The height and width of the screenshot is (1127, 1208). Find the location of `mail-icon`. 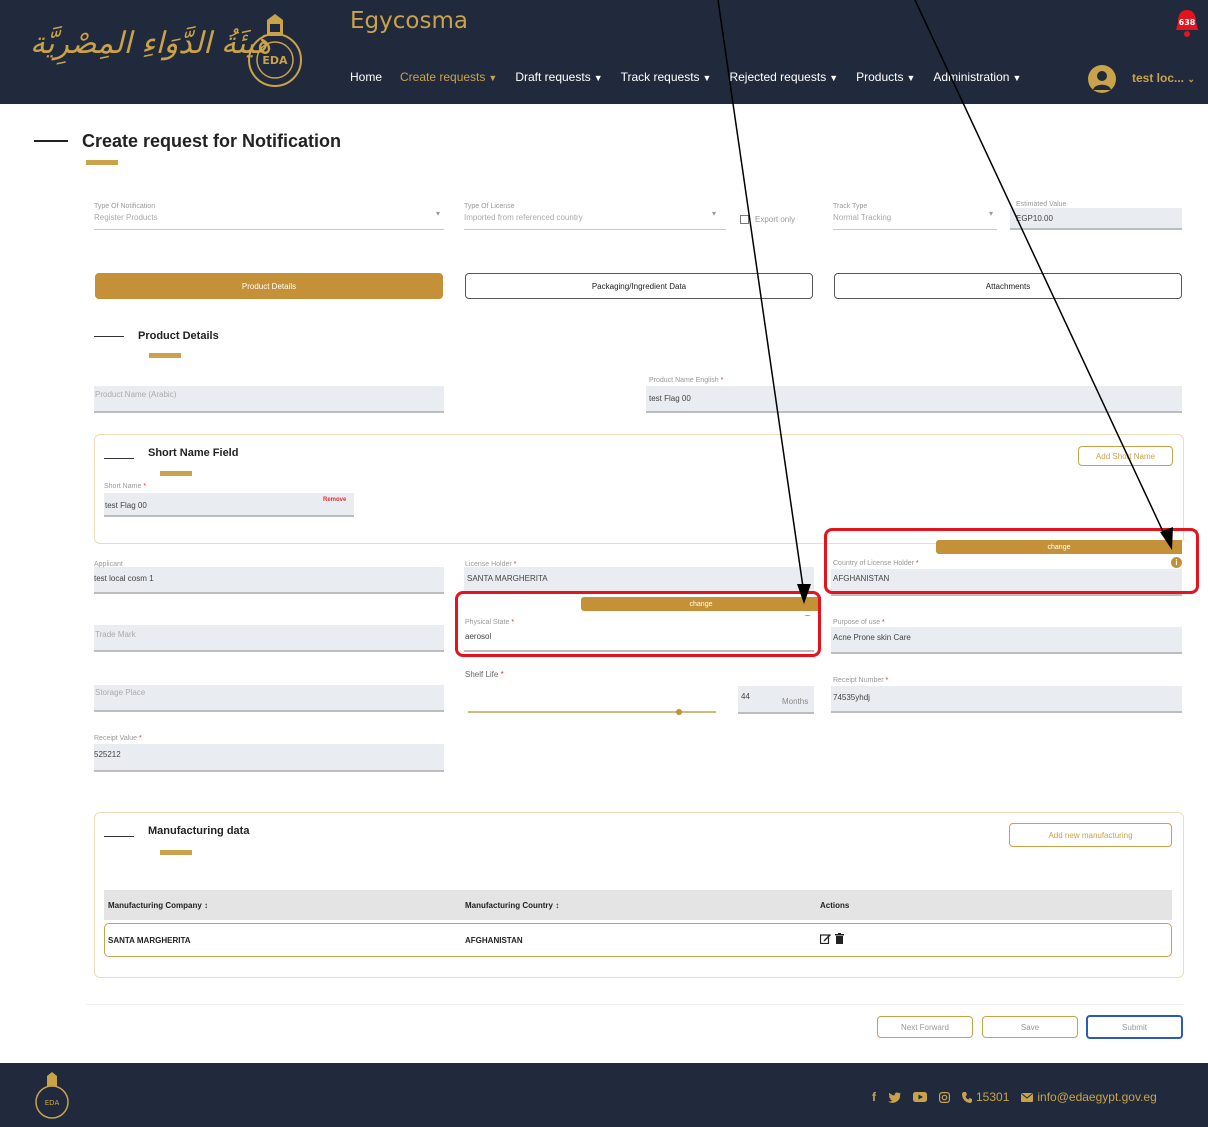

mail-icon is located at coordinates (1027, 1097).